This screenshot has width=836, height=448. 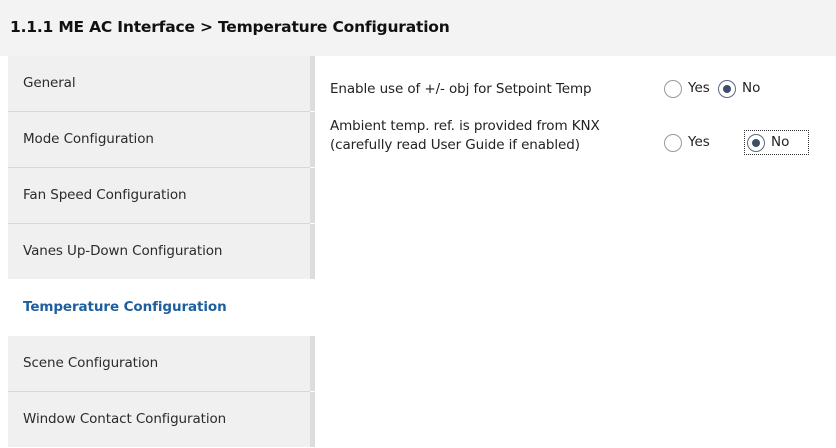 I want to click on sidebar-item-label: Vanes Up-Down Configuration, so click(x=123, y=251).